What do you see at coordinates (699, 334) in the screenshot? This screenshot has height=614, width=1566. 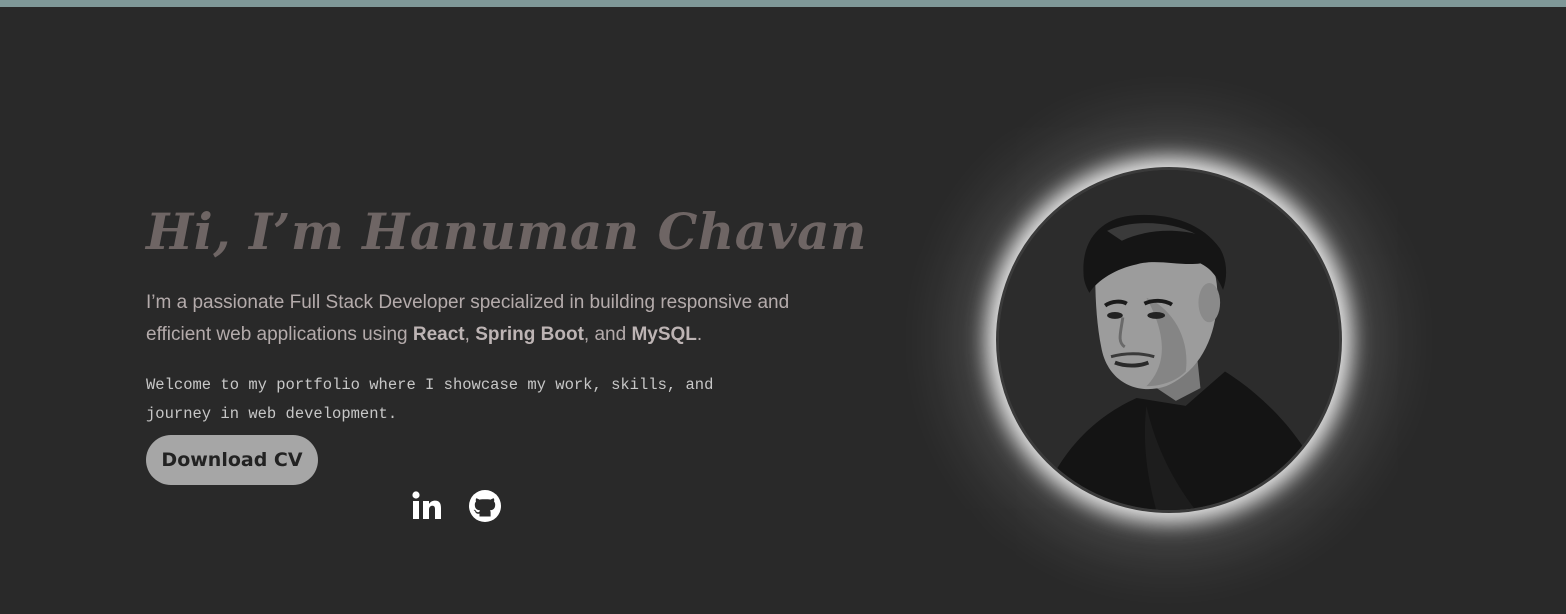 I see `bio-end: .` at bounding box center [699, 334].